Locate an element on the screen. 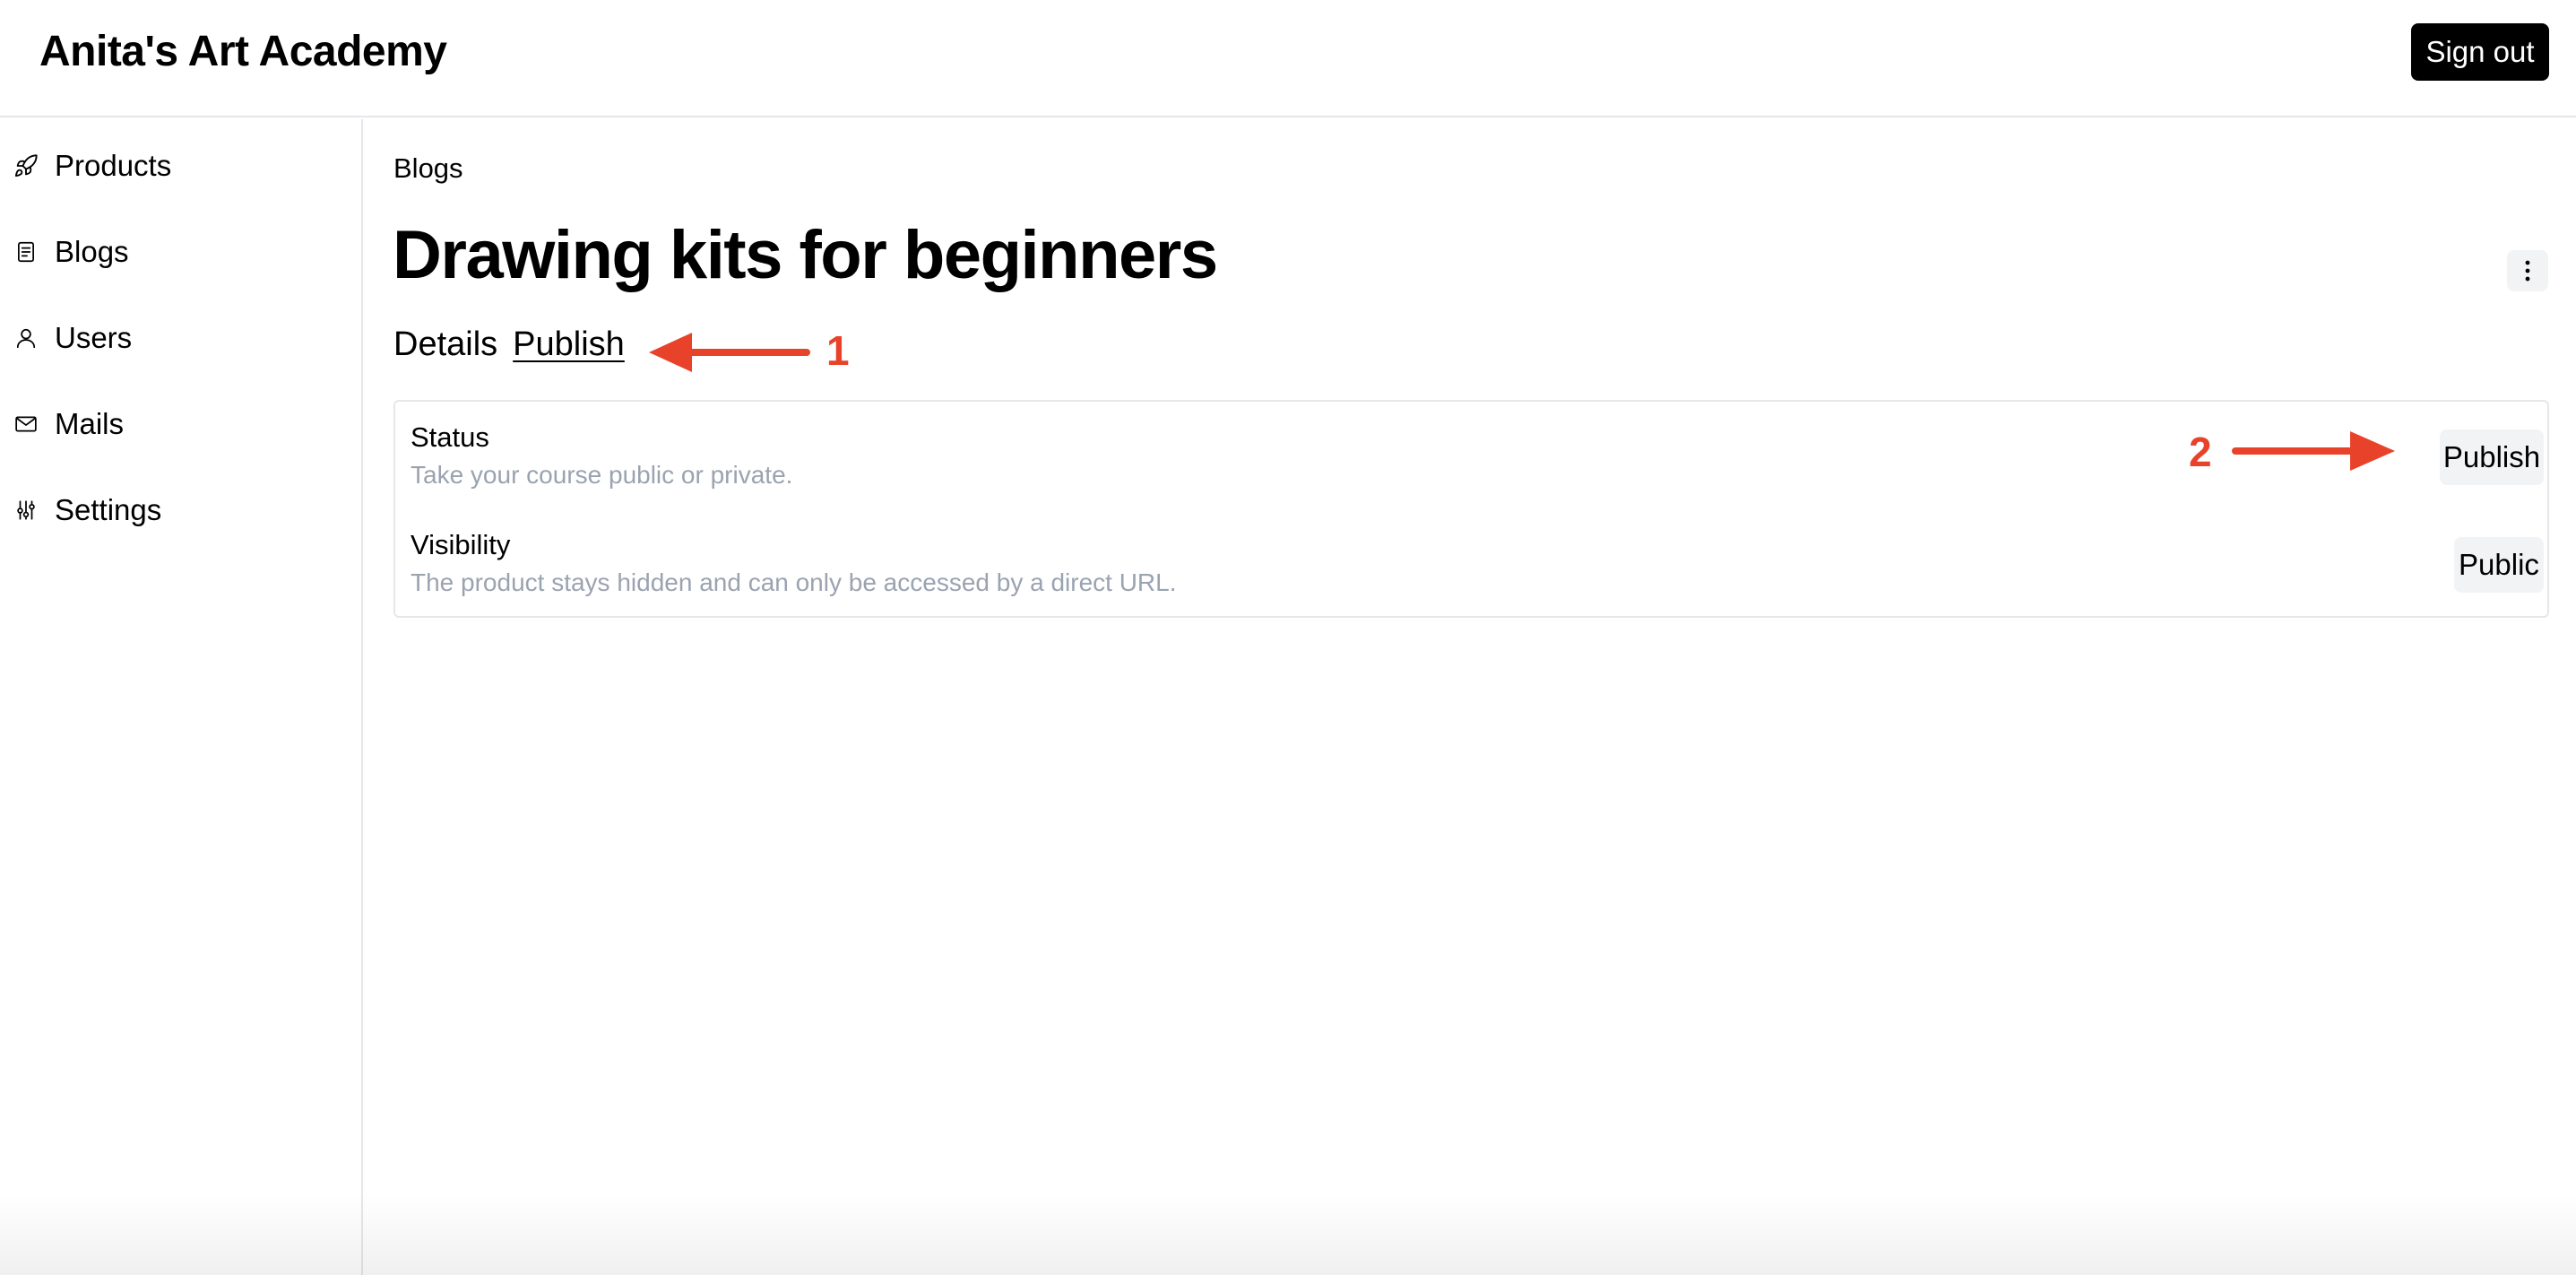 The width and height of the screenshot is (2576, 1275). sidebar-item-settings: Settings is located at coordinates (87, 510).